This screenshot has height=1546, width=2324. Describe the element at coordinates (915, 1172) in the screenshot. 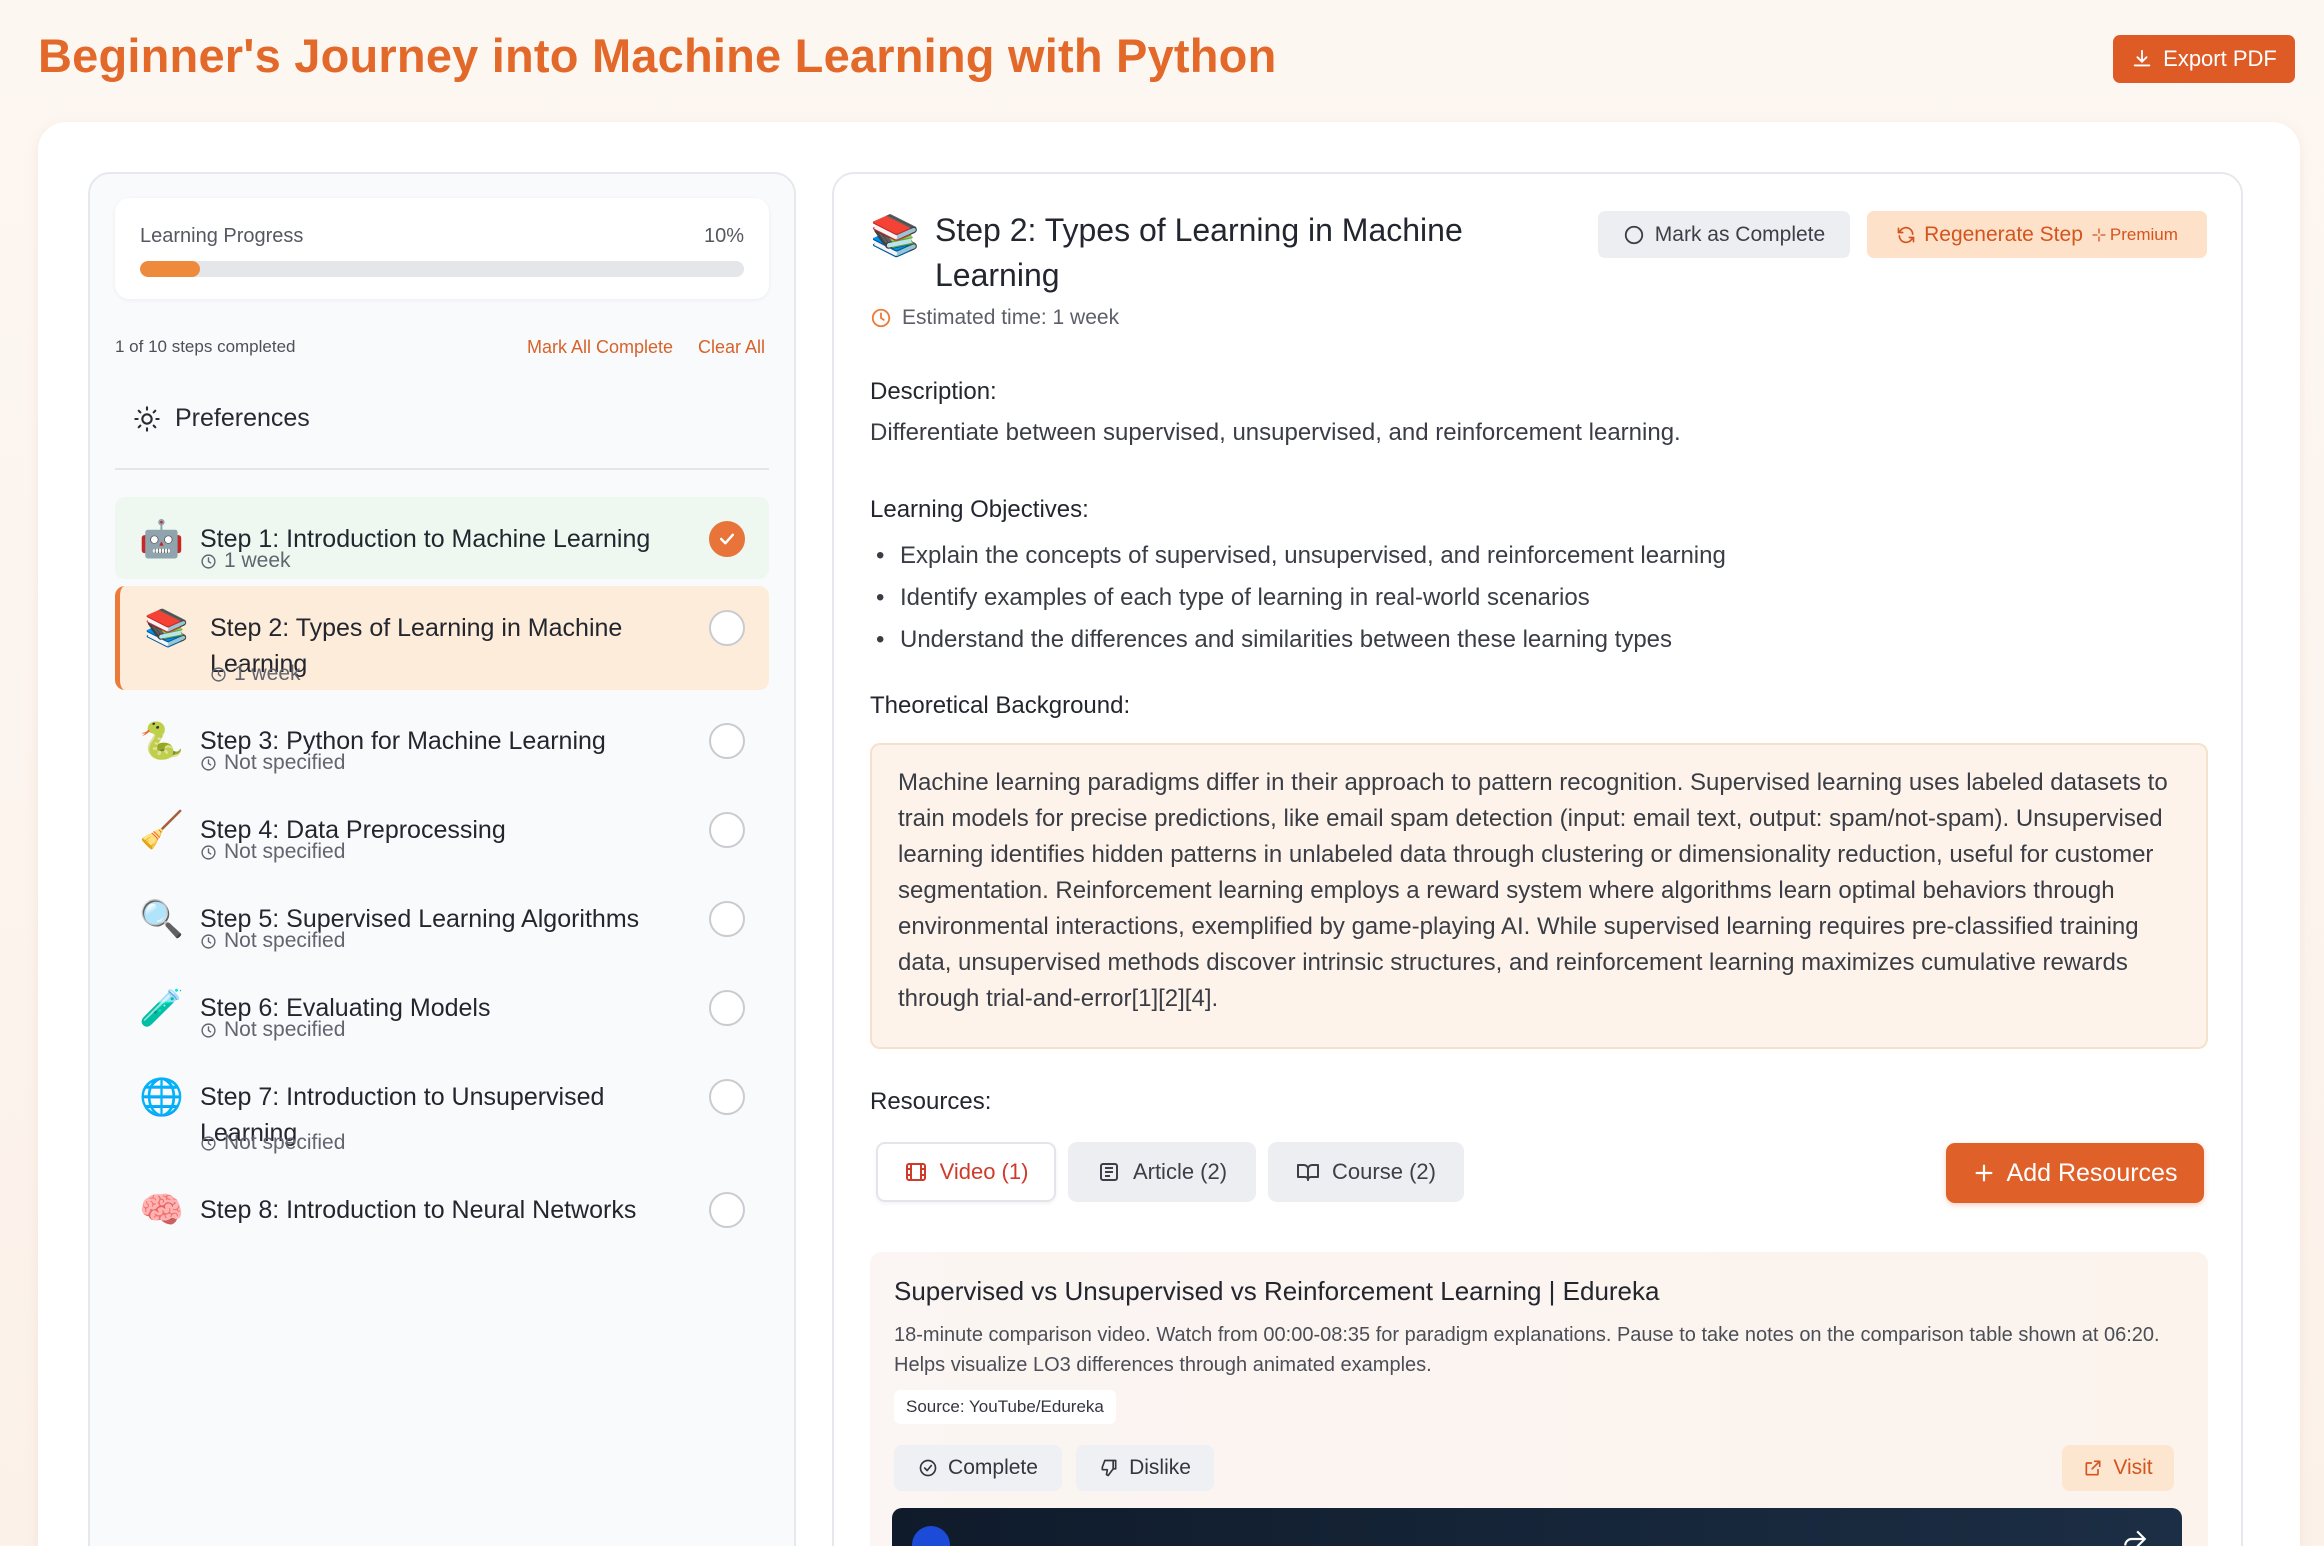

I see `film-icon` at that location.